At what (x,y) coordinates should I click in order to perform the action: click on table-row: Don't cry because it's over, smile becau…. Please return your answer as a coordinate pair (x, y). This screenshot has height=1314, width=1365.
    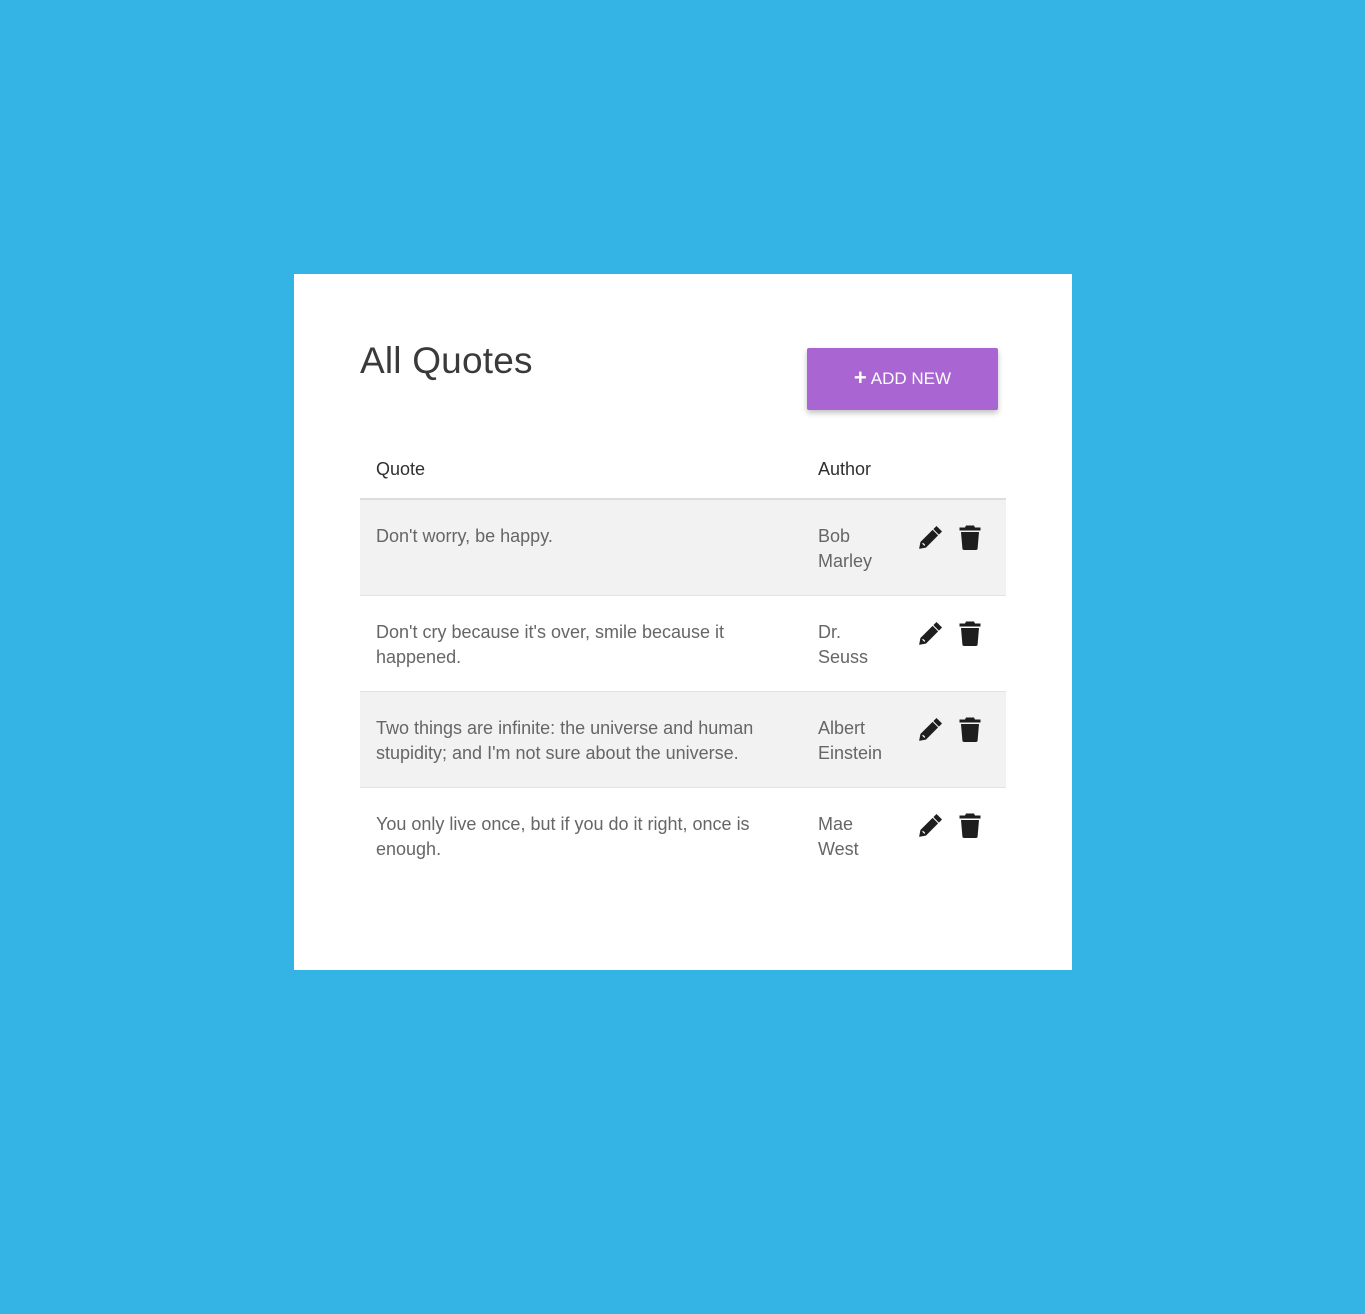
    Looking at the image, I should click on (683, 643).